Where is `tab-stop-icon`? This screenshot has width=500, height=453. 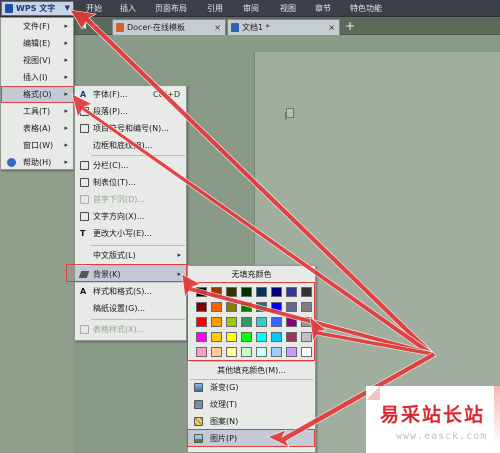
tab-stop-icon is located at coordinates (84, 182).